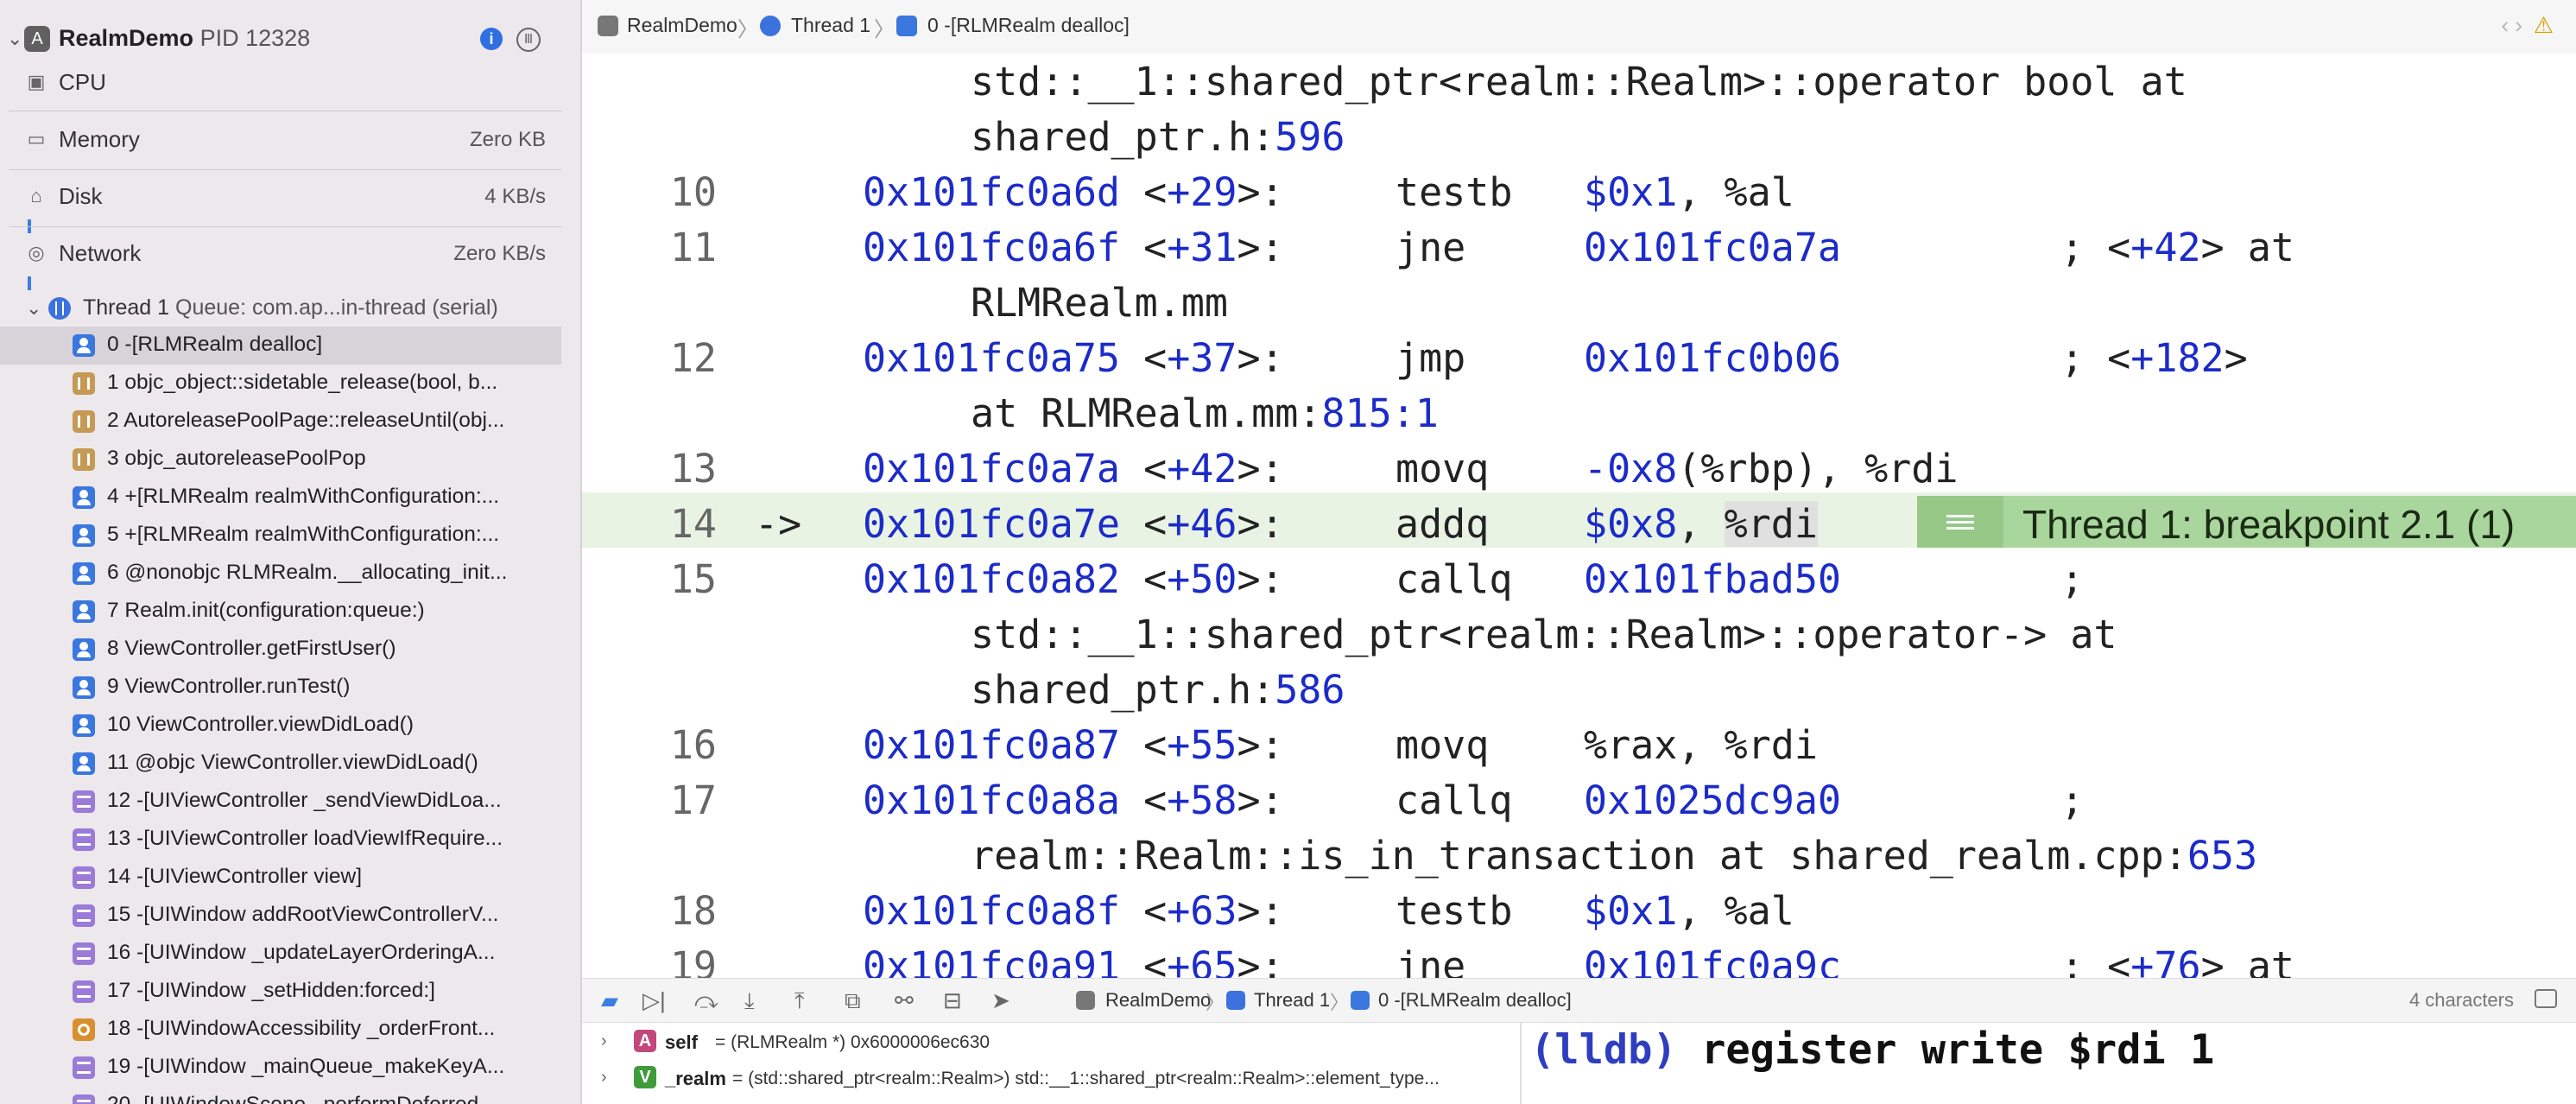 Image resolution: width=2576 pixels, height=1104 pixels. Describe the element at coordinates (799, 1001) in the screenshot. I see `step-out-icon: ⤒` at that location.